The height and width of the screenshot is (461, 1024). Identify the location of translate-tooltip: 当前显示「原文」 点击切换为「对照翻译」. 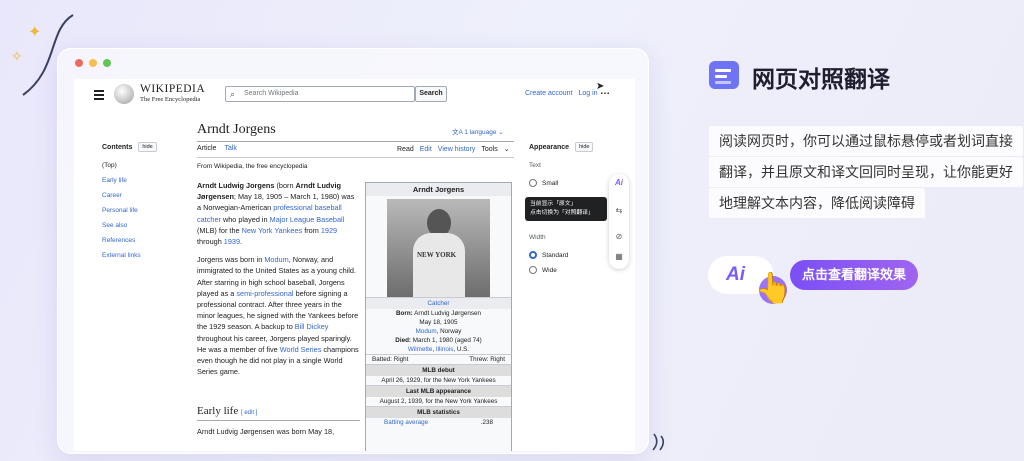
(566, 209).